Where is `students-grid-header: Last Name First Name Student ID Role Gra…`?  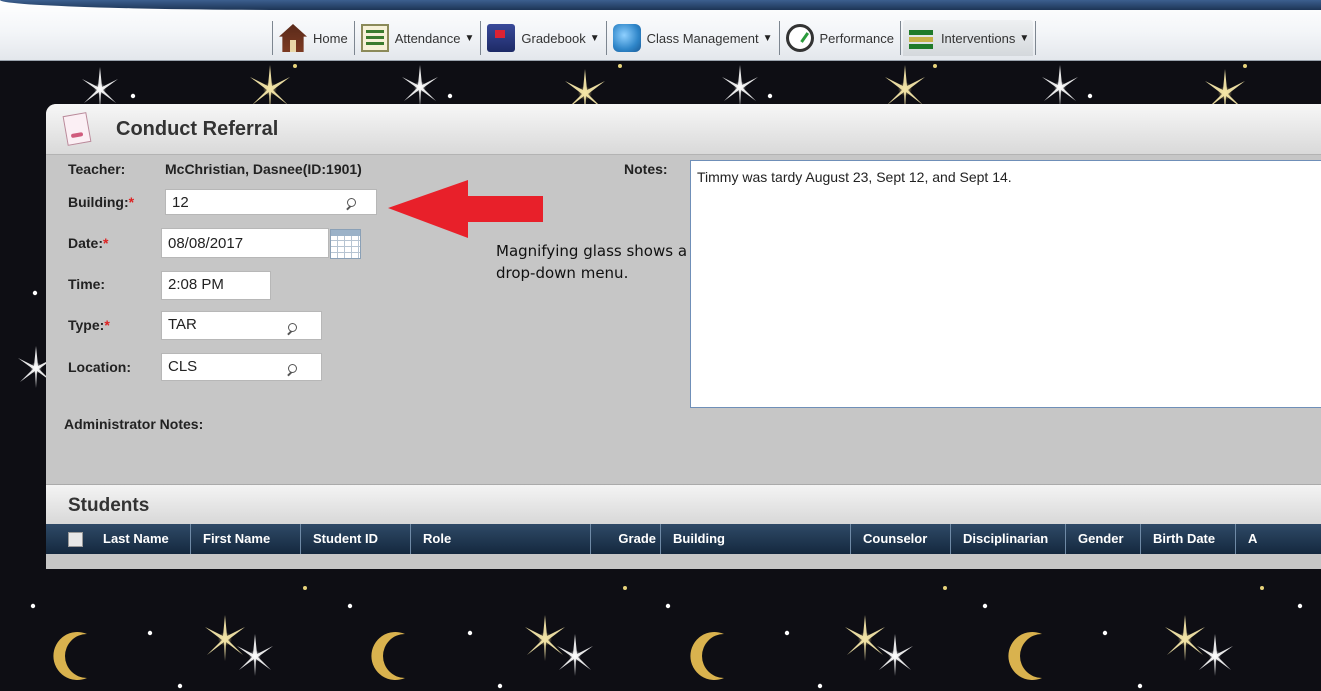
students-grid-header: Last Name First Name Student ID Role Gra… is located at coordinates (683, 539).